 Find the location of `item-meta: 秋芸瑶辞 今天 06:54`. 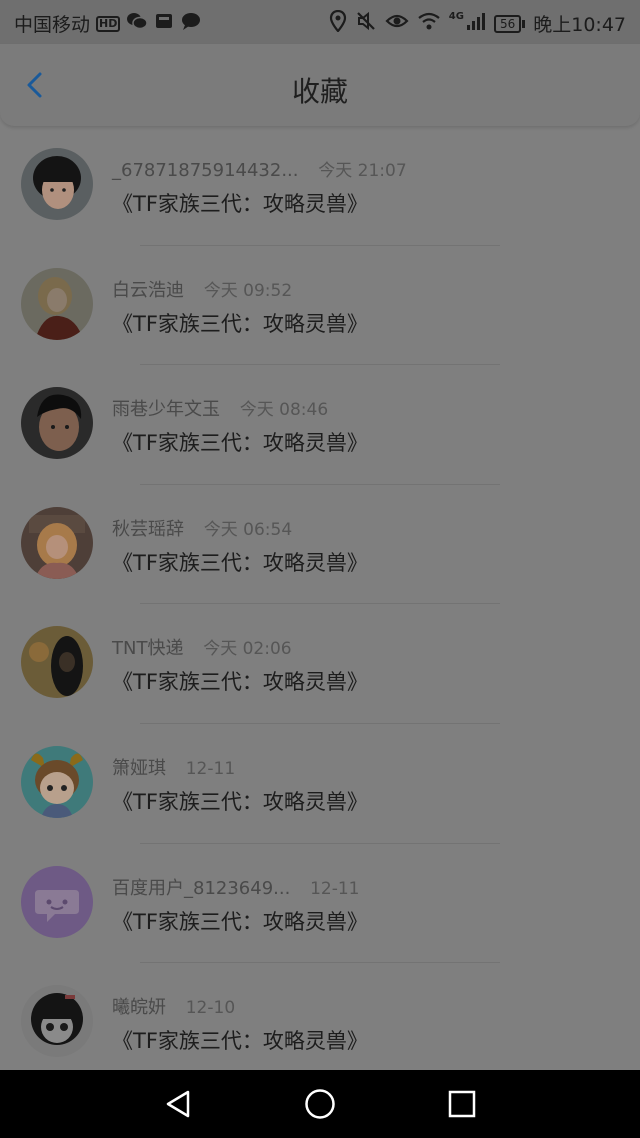

item-meta: 秋芸瑶辞 今天 06:54 is located at coordinates (202, 528).